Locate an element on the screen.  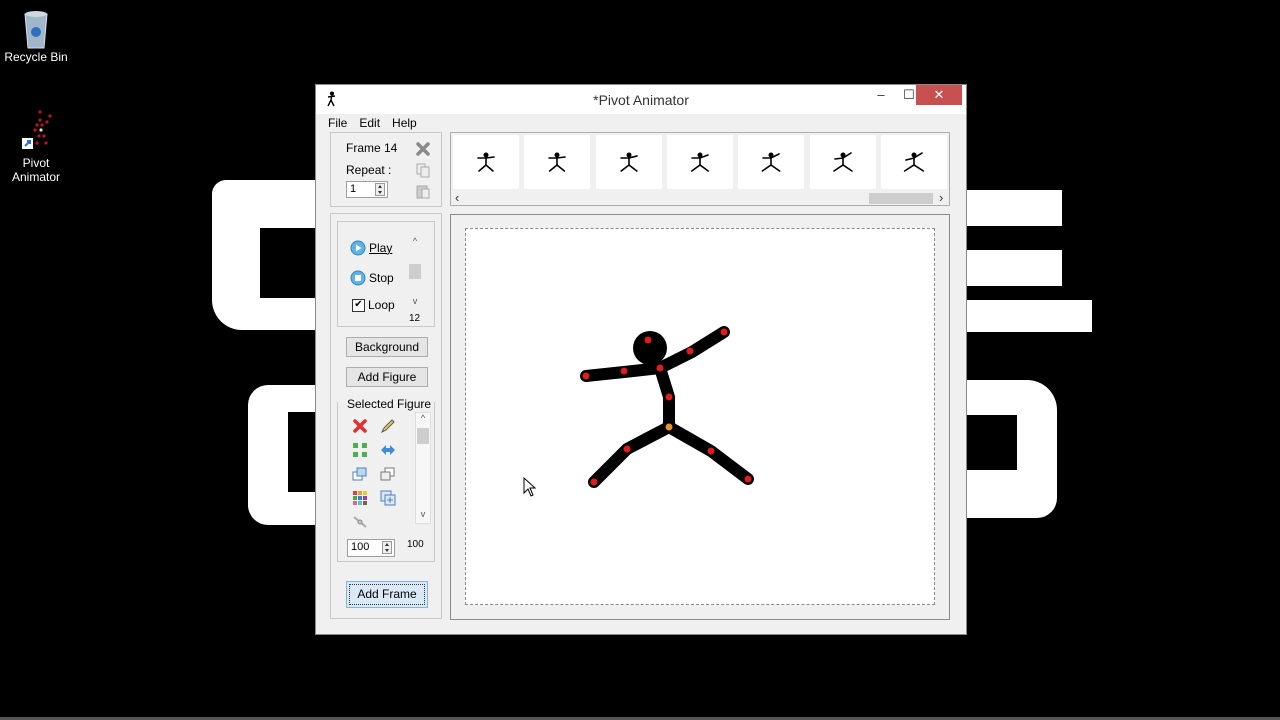
add-frame-button: Add Frame is located at coordinates (387, 594).